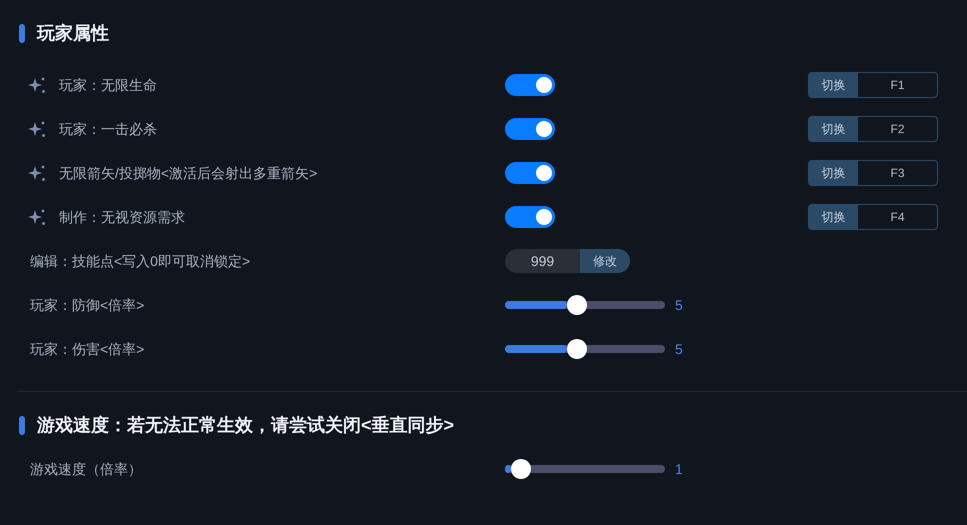 The height and width of the screenshot is (525, 967). What do you see at coordinates (679, 469) in the screenshot?
I see `slider-value: 1` at bounding box center [679, 469].